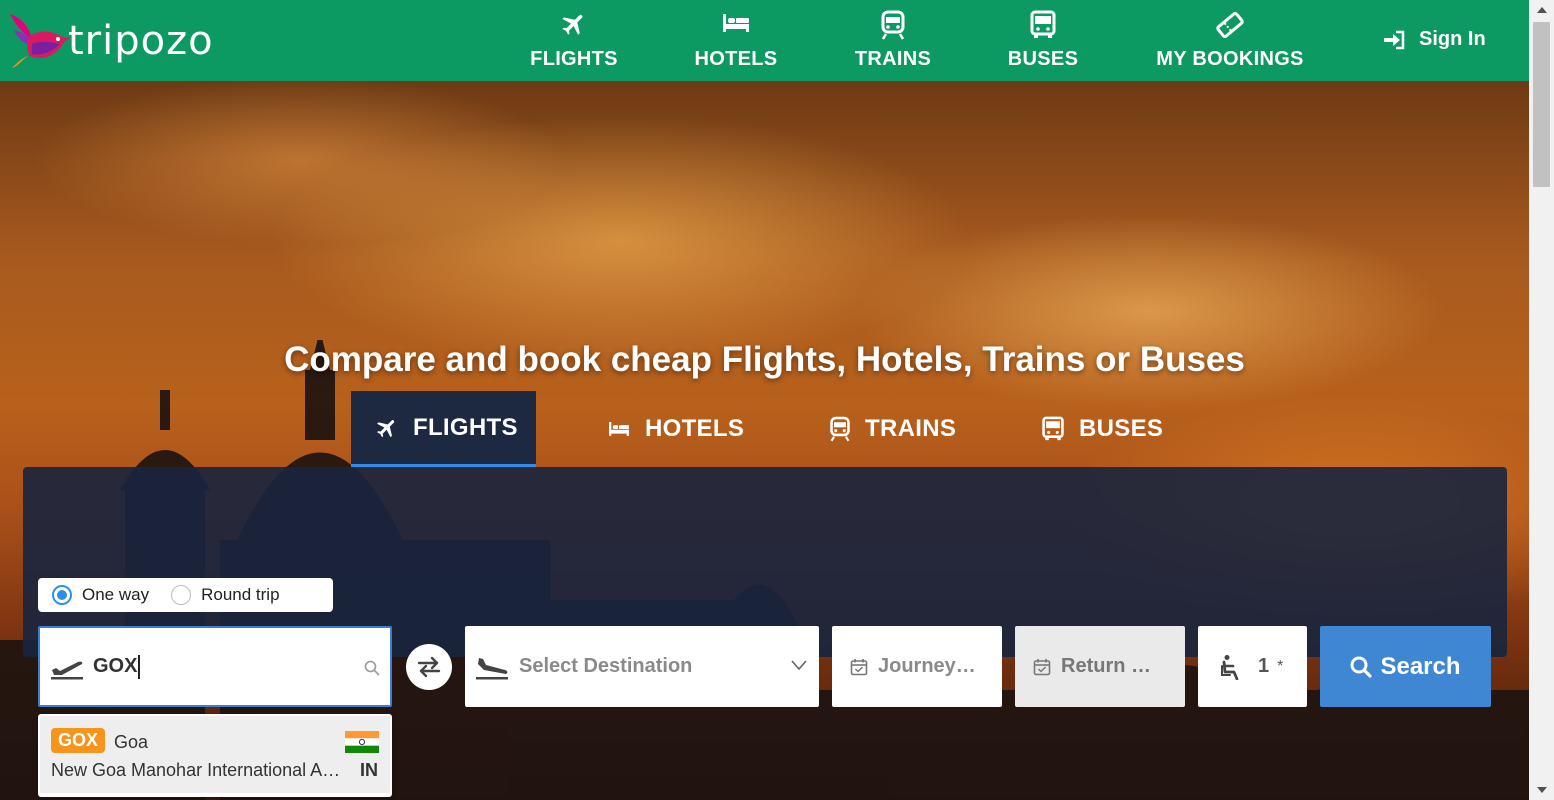 The image size is (1554, 800). Describe the element at coordinates (62, 595) in the screenshot. I see `one-way-radio-dot` at that location.